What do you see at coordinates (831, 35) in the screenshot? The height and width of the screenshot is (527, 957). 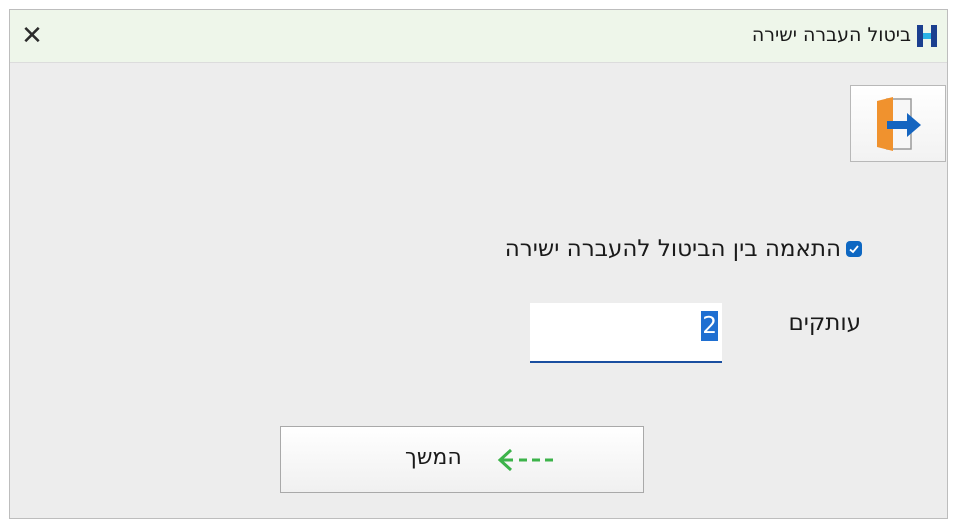 I see `window-title: ביטול העברה ישירה` at bounding box center [831, 35].